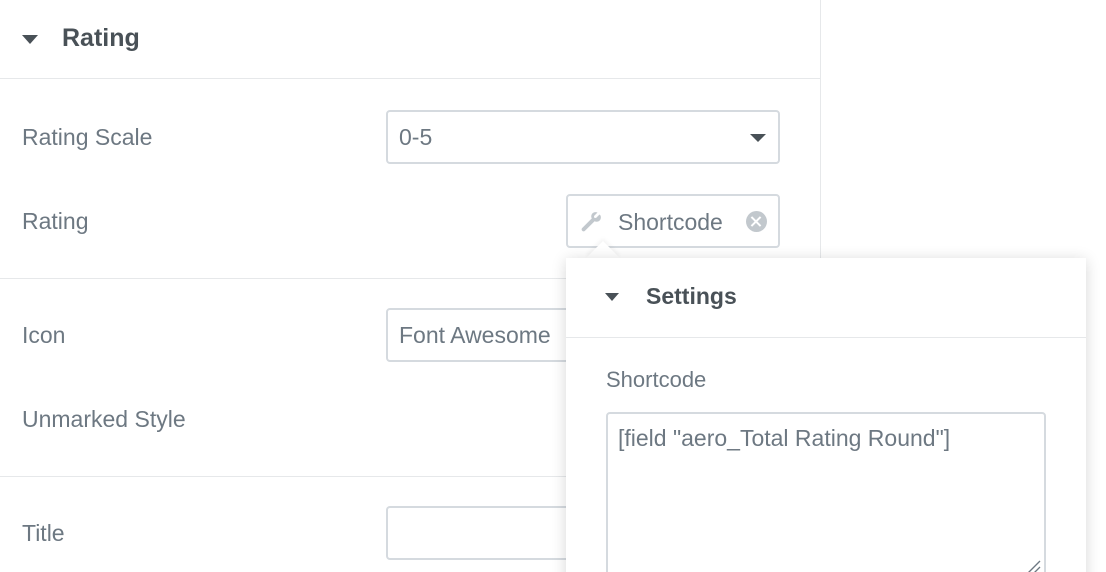 This screenshot has width=1106, height=572. I want to click on dynamic-tag-shortcode: Shortcode, so click(673, 221).